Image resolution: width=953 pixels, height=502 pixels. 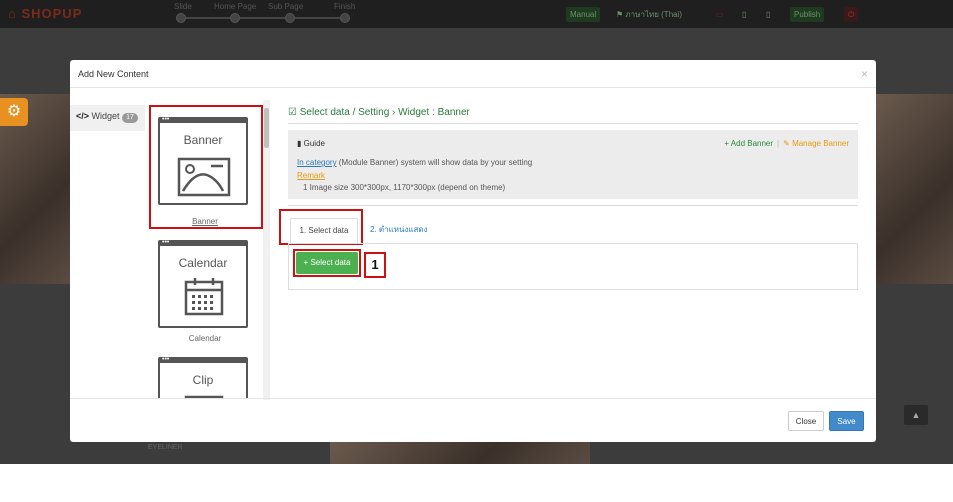 What do you see at coordinates (165, 447) in the screenshot?
I see `background-text: EYELINER` at bounding box center [165, 447].